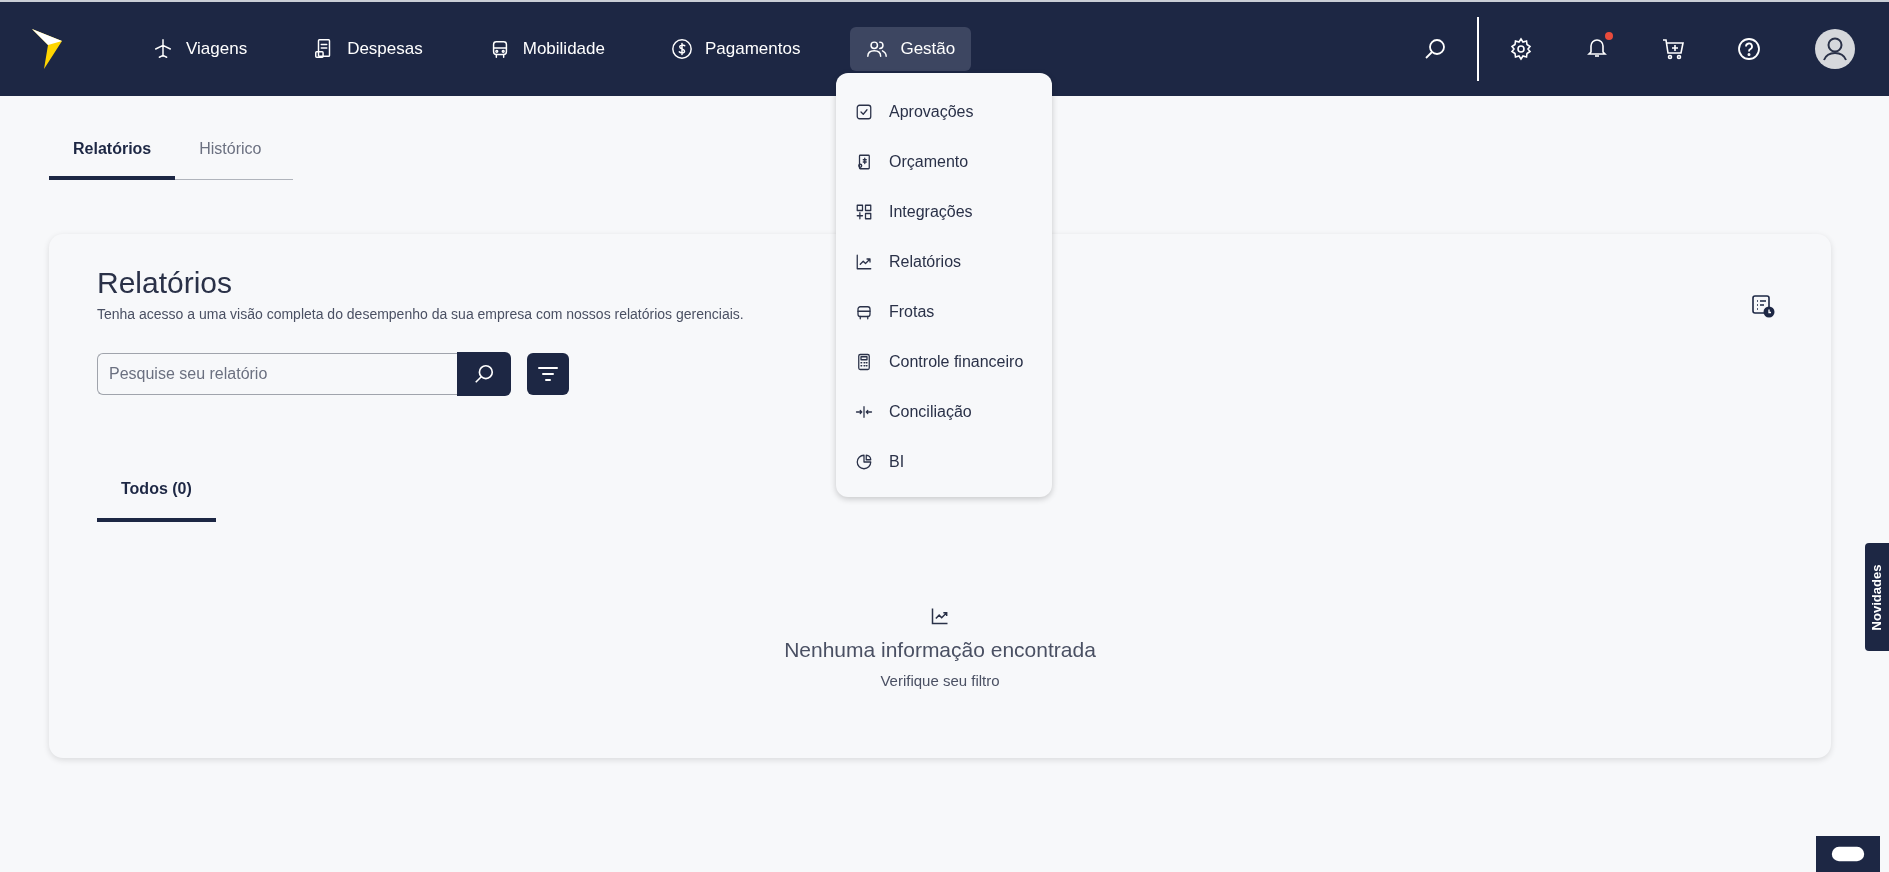 This screenshot has height=872, width=1889. I want to click on budget-document-icon, so click(864, 162).